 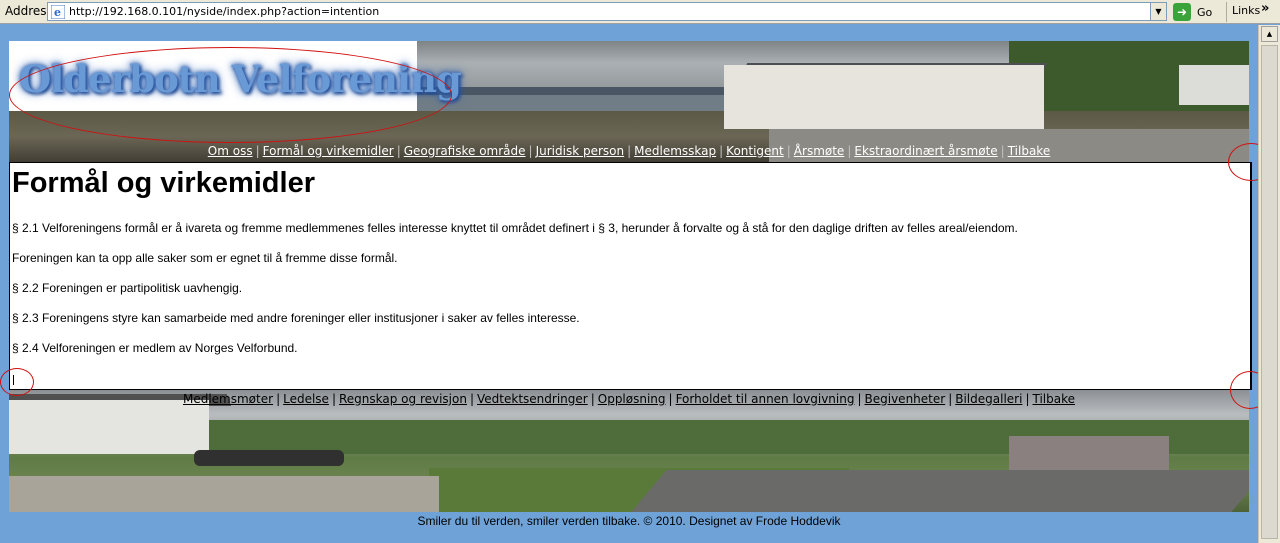 I want to click on svg-text: e, so click(x=57, y=12).